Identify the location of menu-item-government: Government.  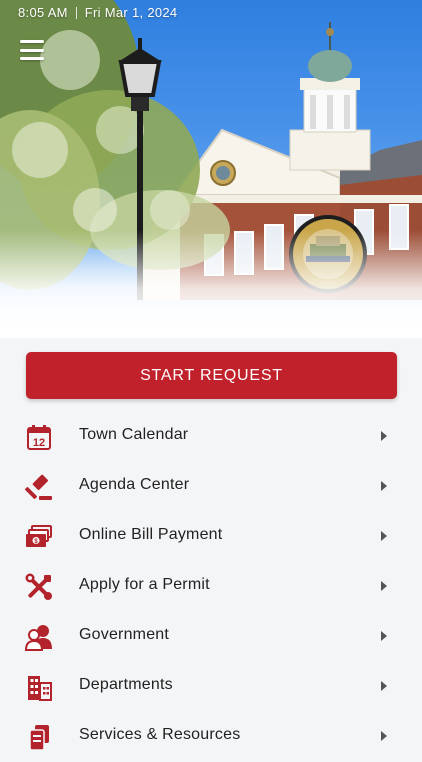
(211, 637).